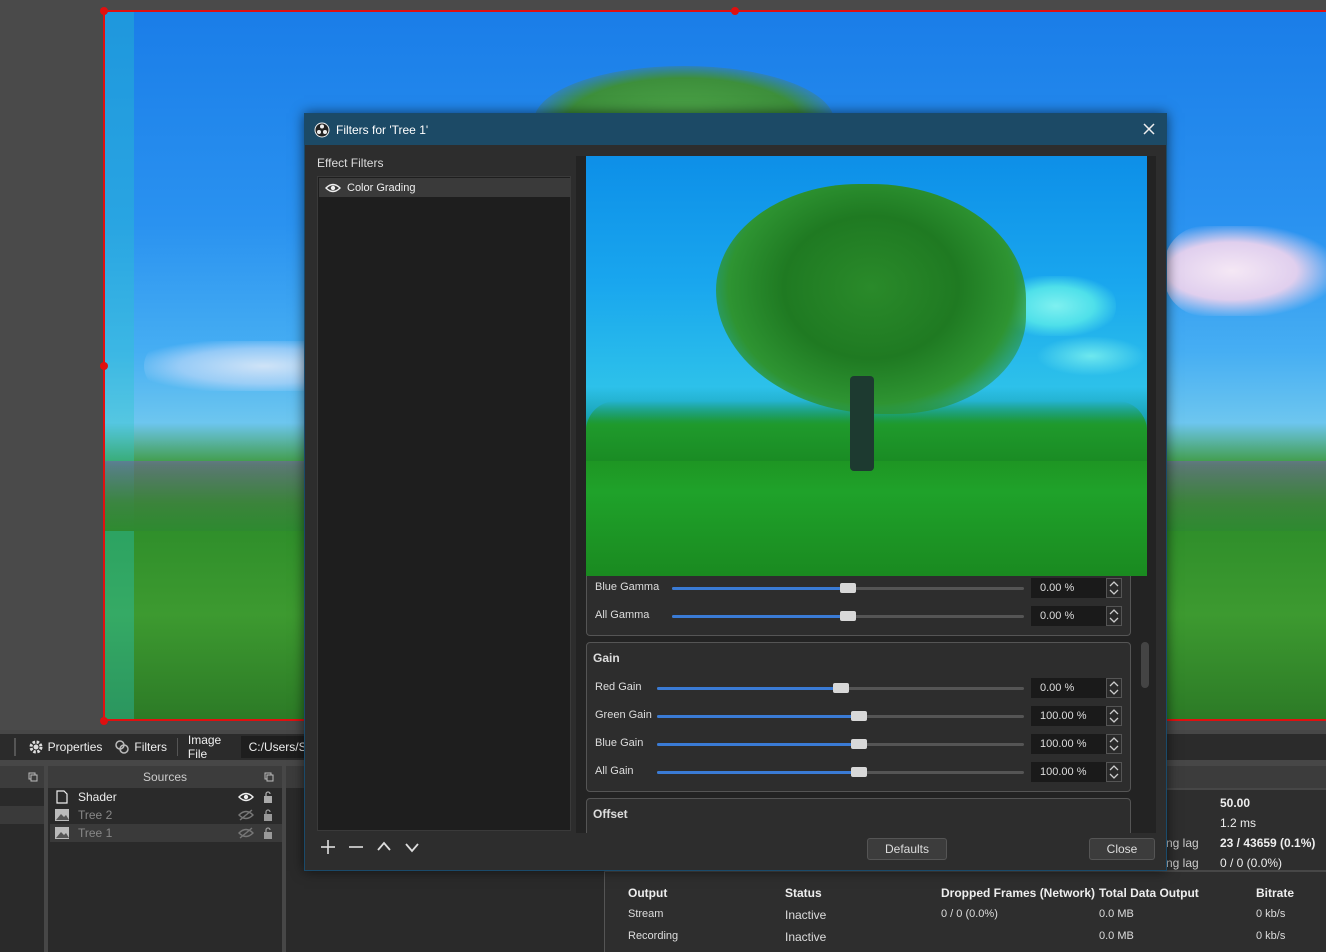 This screenshot has height=952, width=1326. What do you see at coordinates (1271, 914) in the screenshot?
I see `row-bitrate: 0 kb/s` at bounding box center [1271, 914].